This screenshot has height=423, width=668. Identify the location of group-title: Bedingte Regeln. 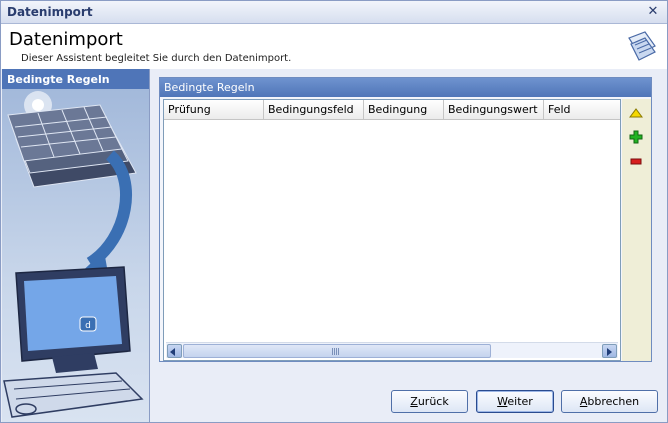
(209, 87).